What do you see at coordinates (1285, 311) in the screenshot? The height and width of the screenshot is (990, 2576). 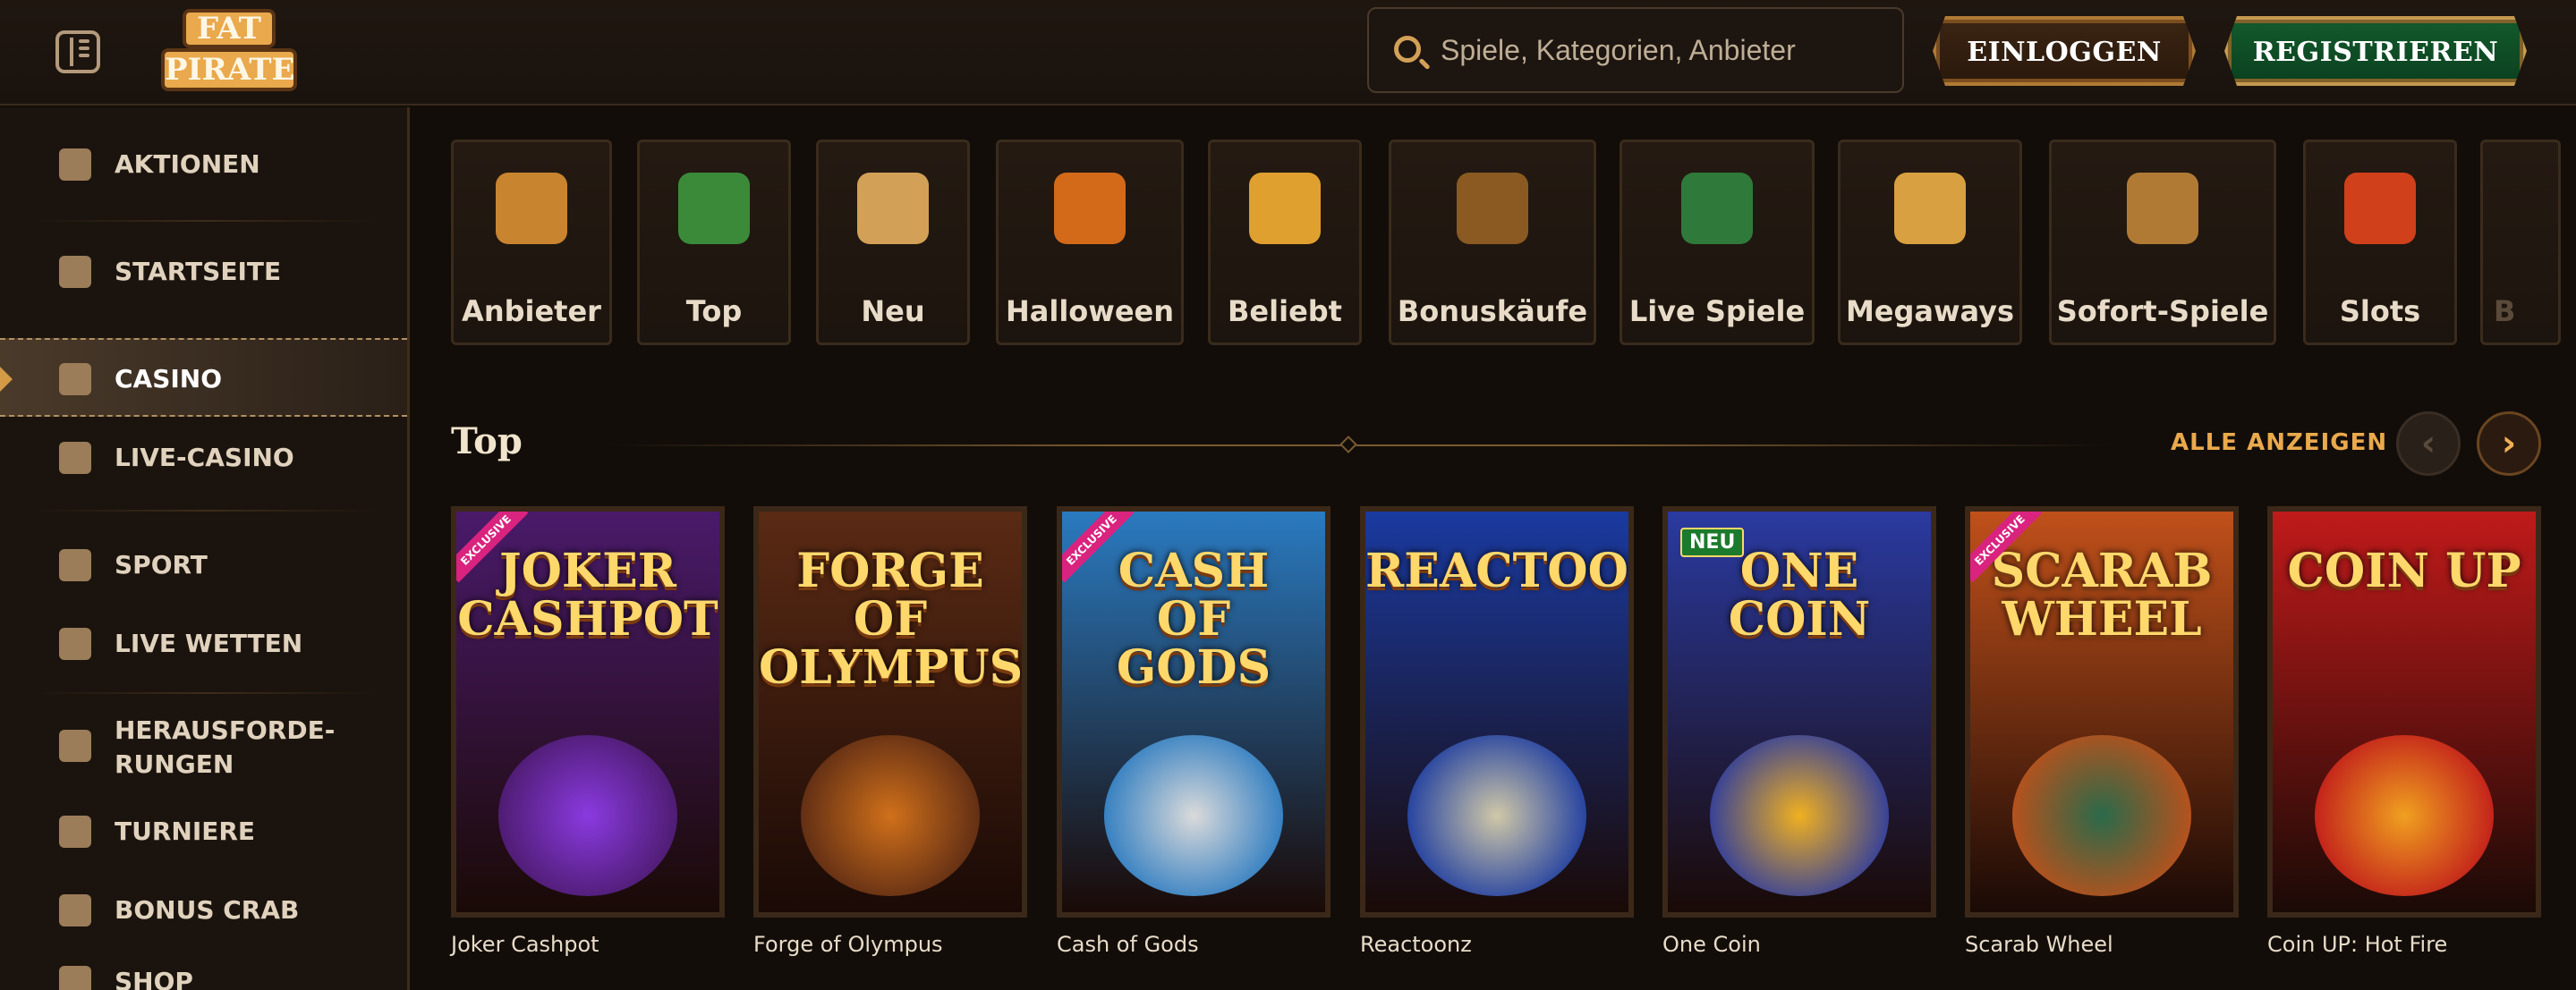 I see `category-label: Beliebt` at bounding box center [1285, 311].